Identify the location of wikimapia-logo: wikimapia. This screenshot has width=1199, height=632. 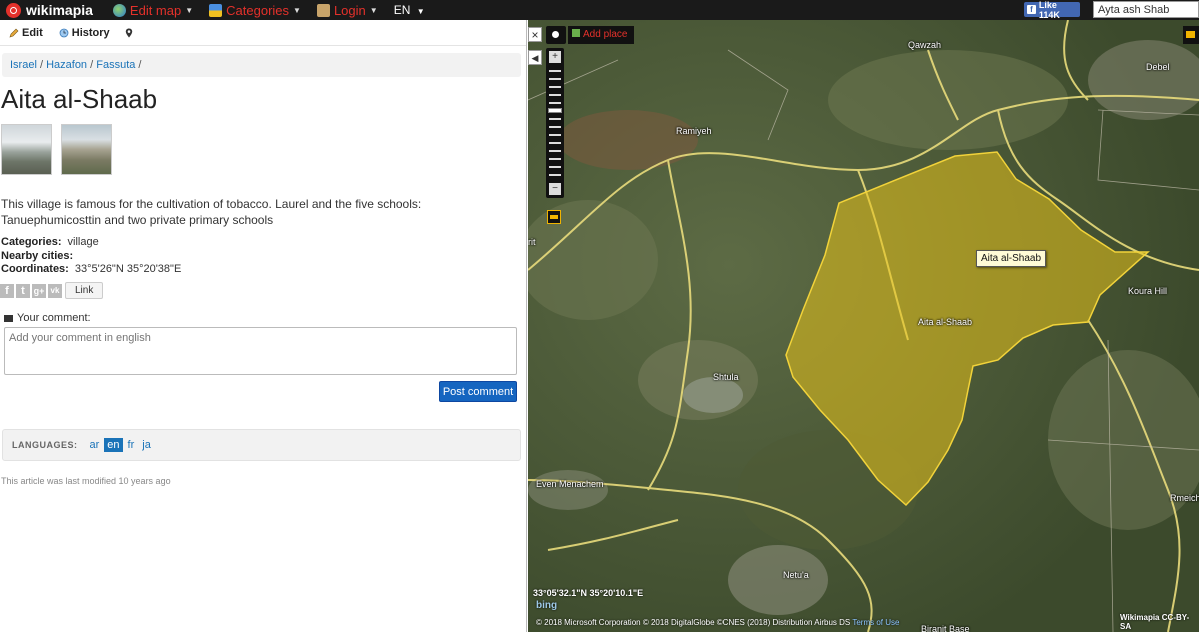
(49, 10).